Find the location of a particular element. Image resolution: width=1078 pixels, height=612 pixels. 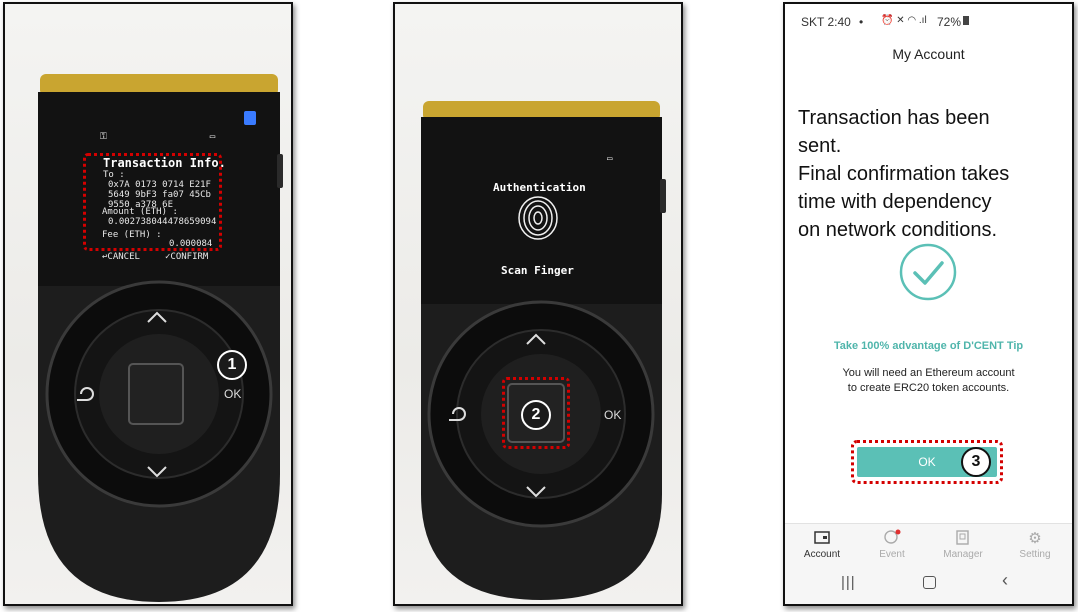

message-line: on network conditions. is located at coordinates (898, 230).